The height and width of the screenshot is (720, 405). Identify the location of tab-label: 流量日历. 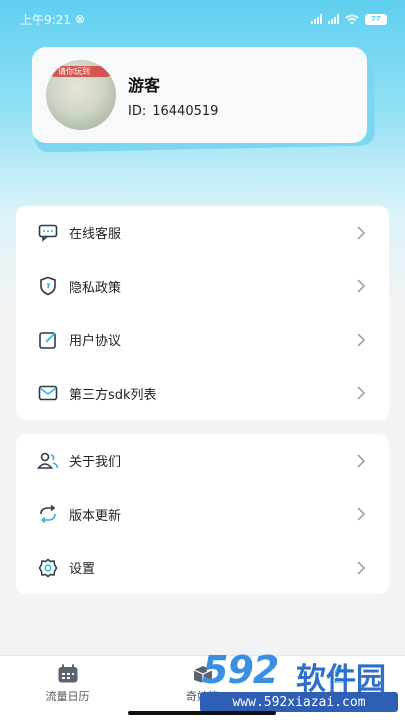
(67, 696).